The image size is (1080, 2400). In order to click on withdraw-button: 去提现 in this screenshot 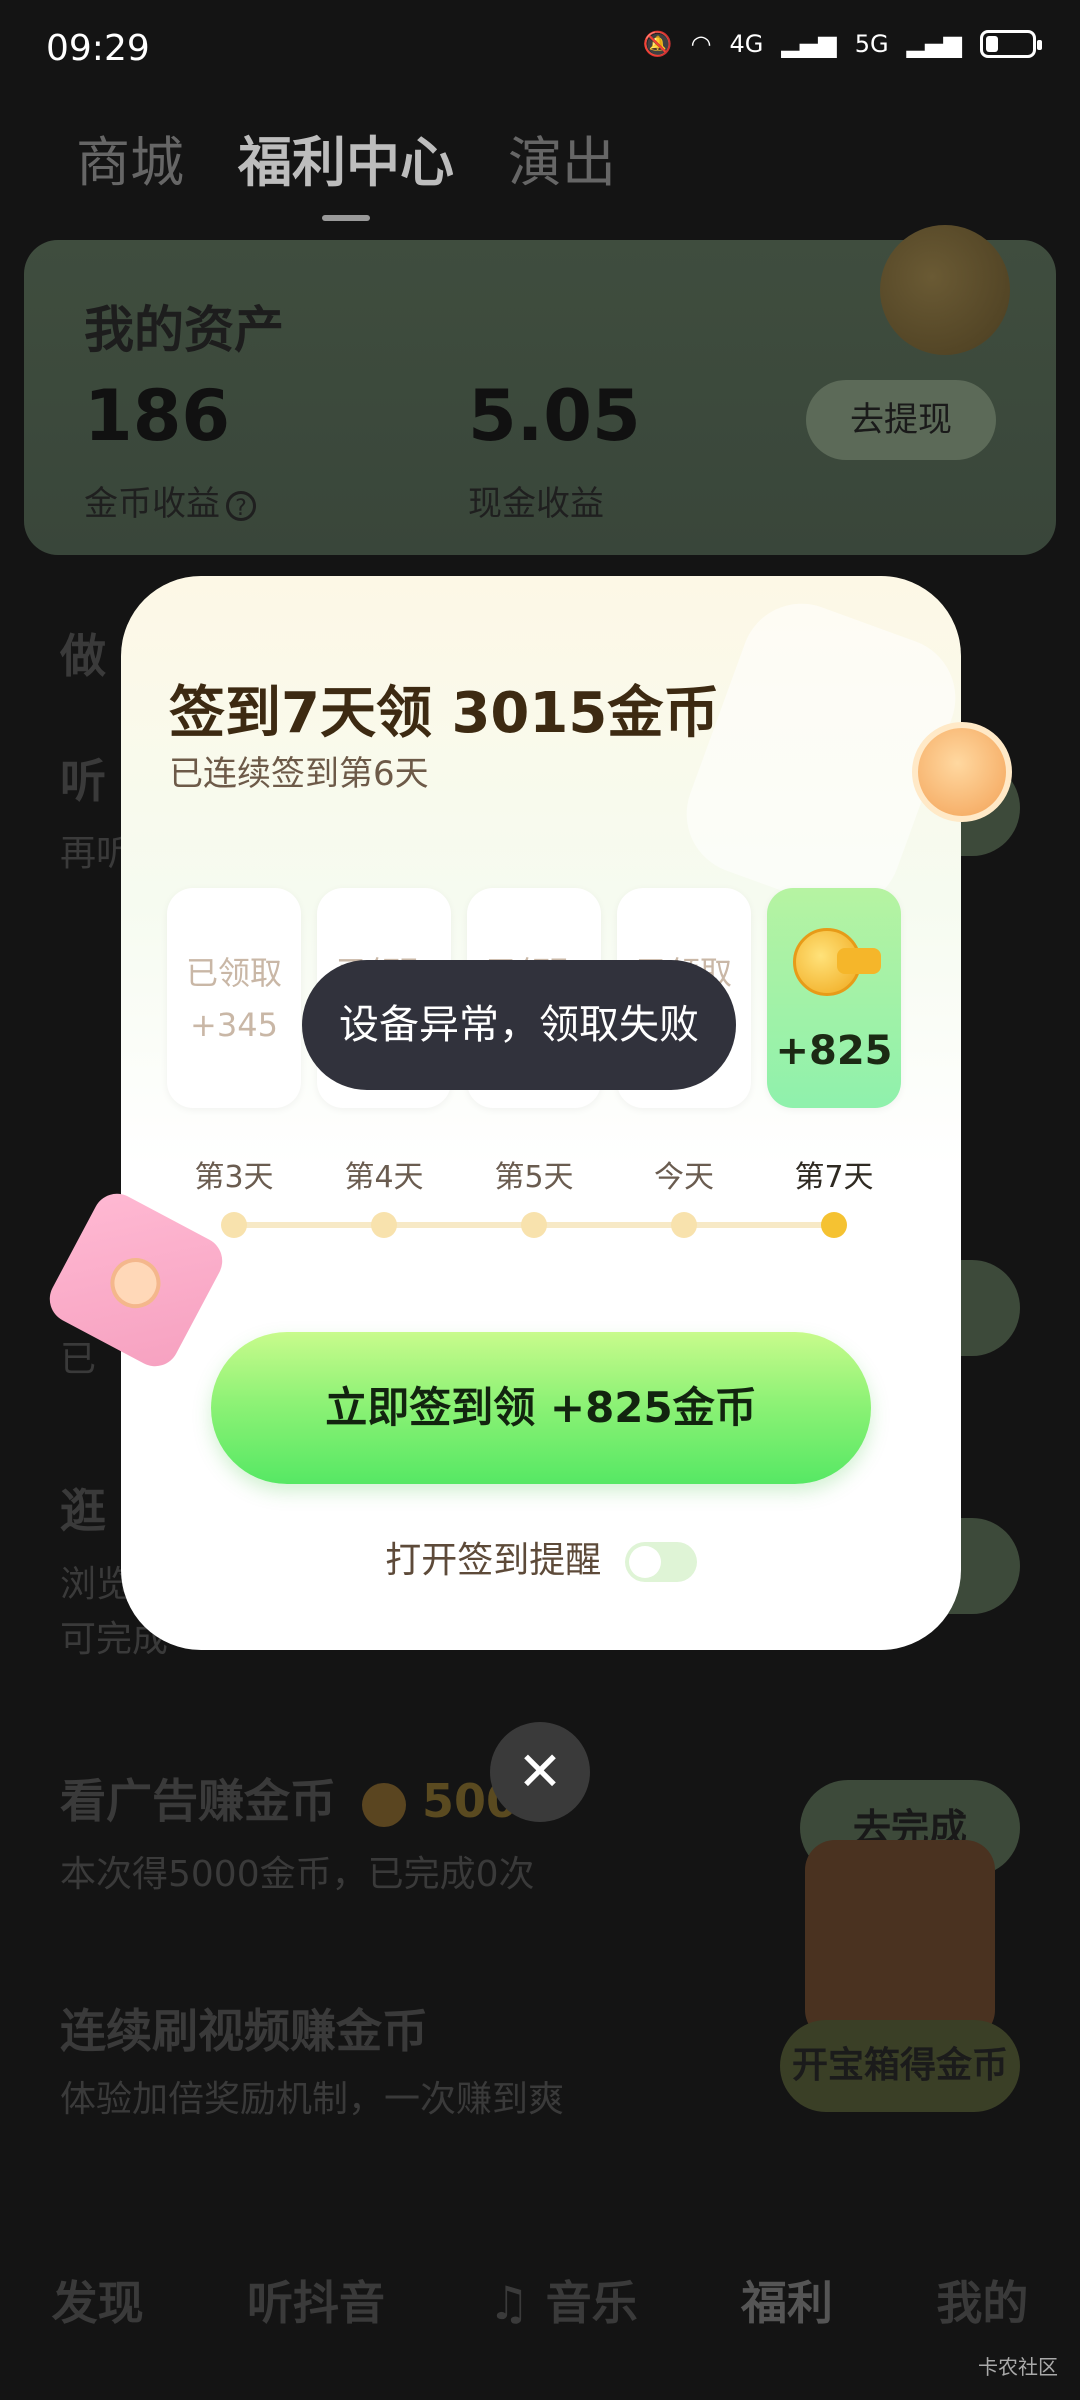, I will do `click(901, 420)`.